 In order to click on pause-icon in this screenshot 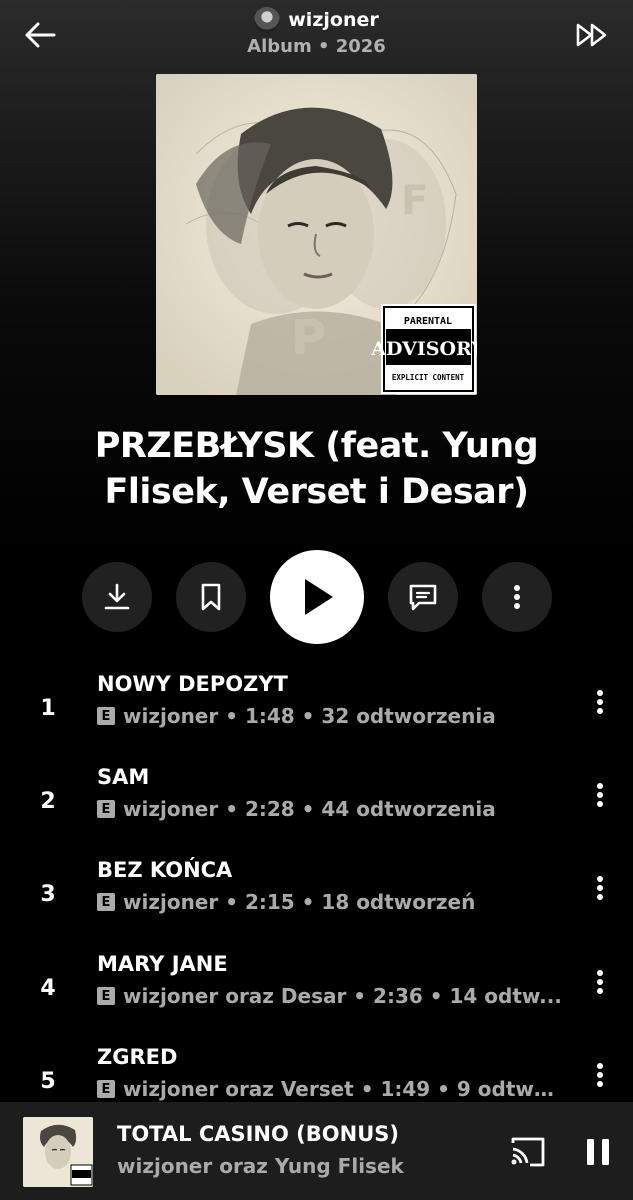, I will do `click(598, 1152)`.